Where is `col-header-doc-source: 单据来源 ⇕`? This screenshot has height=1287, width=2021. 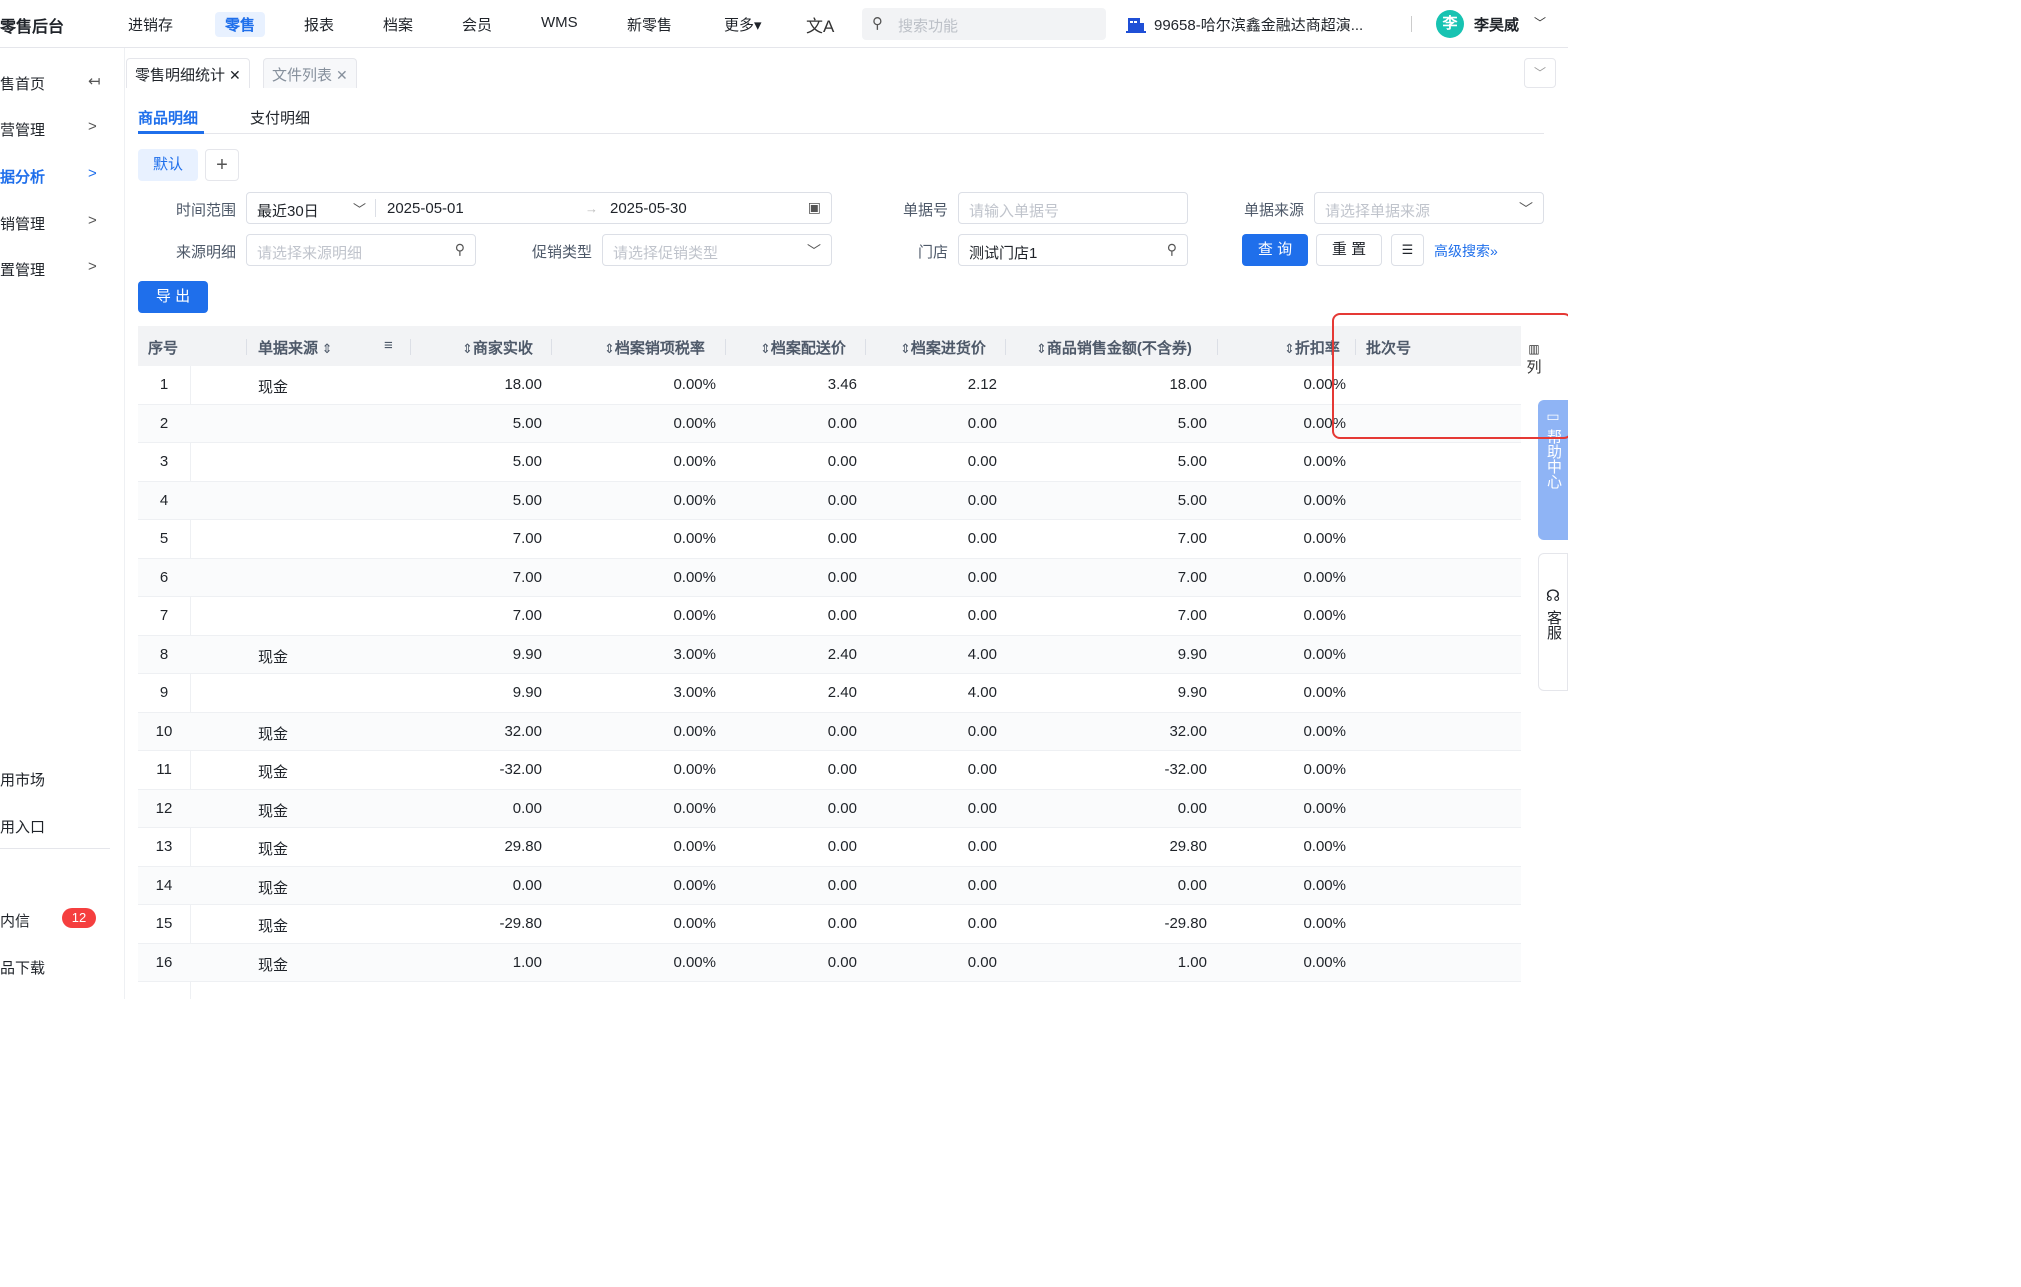 col-header-doc-source: 单据来源 ⇕ is located at coordinates (295, 347).